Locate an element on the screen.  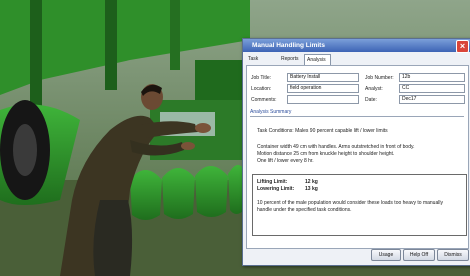
job-number-field: 12b is located at coordinates (432, 77).